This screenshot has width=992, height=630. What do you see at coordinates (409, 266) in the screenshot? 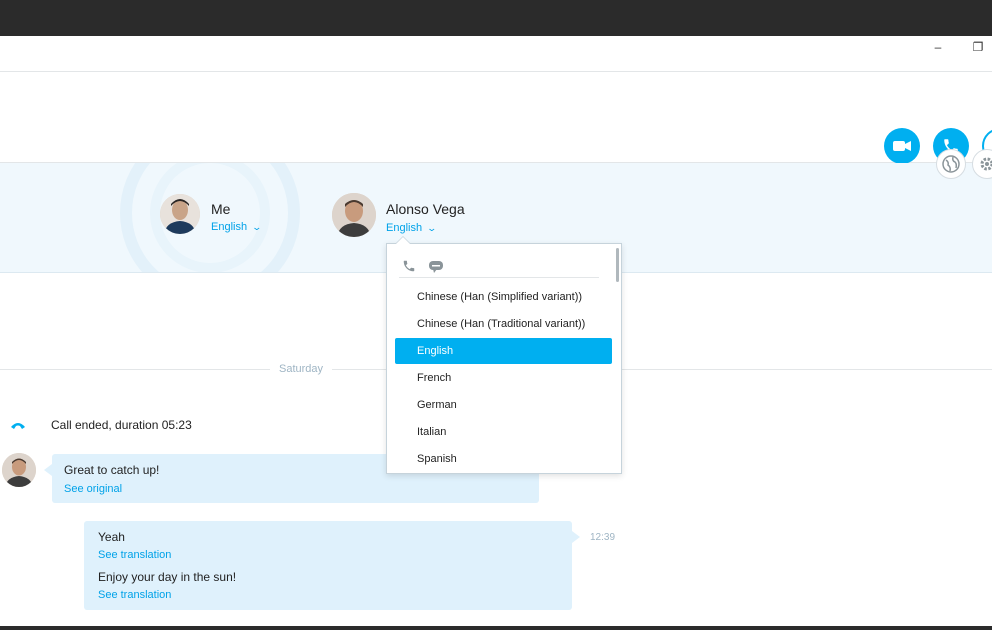
I see `phone-icon` at bounding box center [409, 266].